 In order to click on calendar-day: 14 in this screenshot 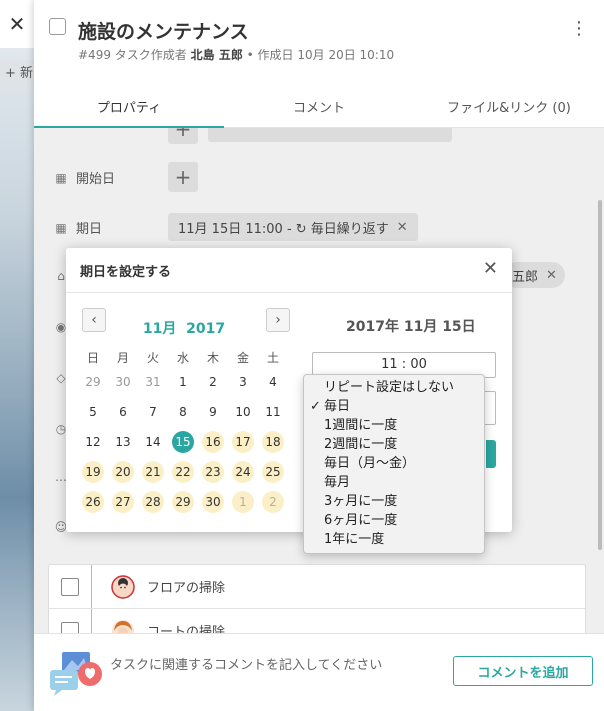, I will do `click(153, 442)`.